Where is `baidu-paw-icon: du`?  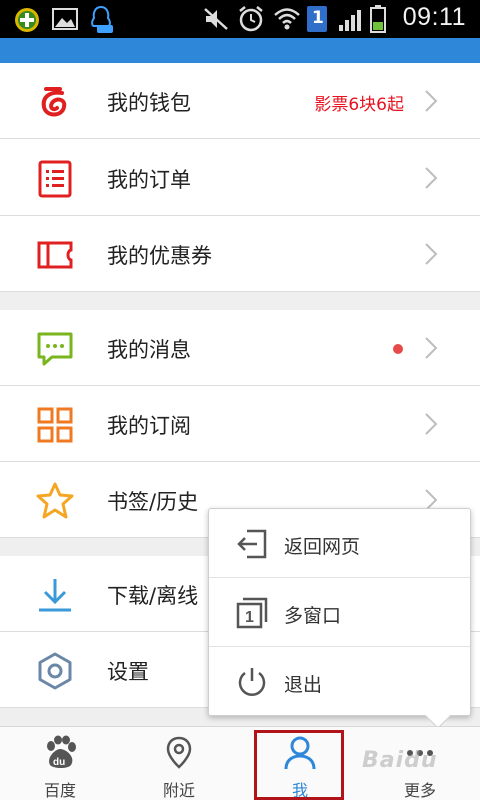 baidu-paw-icon: du is located at coordinates (61, 751).